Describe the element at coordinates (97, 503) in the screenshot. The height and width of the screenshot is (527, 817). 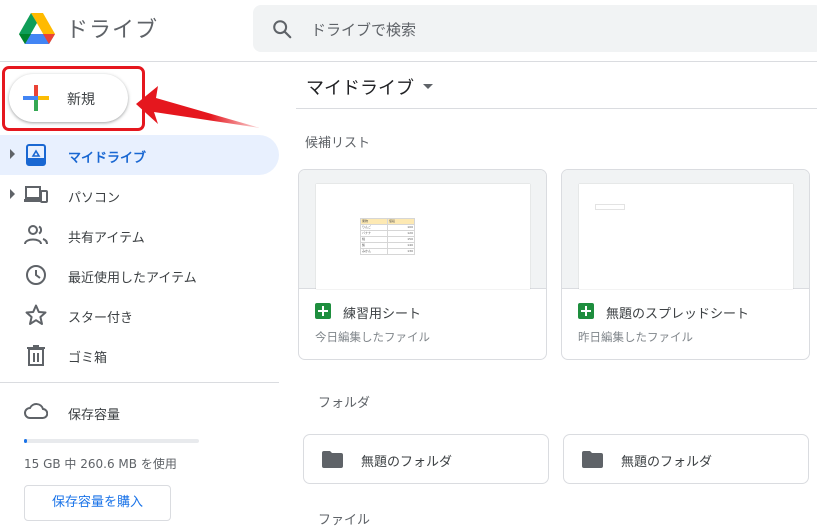
I see `buy-storage-button: 保存容量を購入` at that location.